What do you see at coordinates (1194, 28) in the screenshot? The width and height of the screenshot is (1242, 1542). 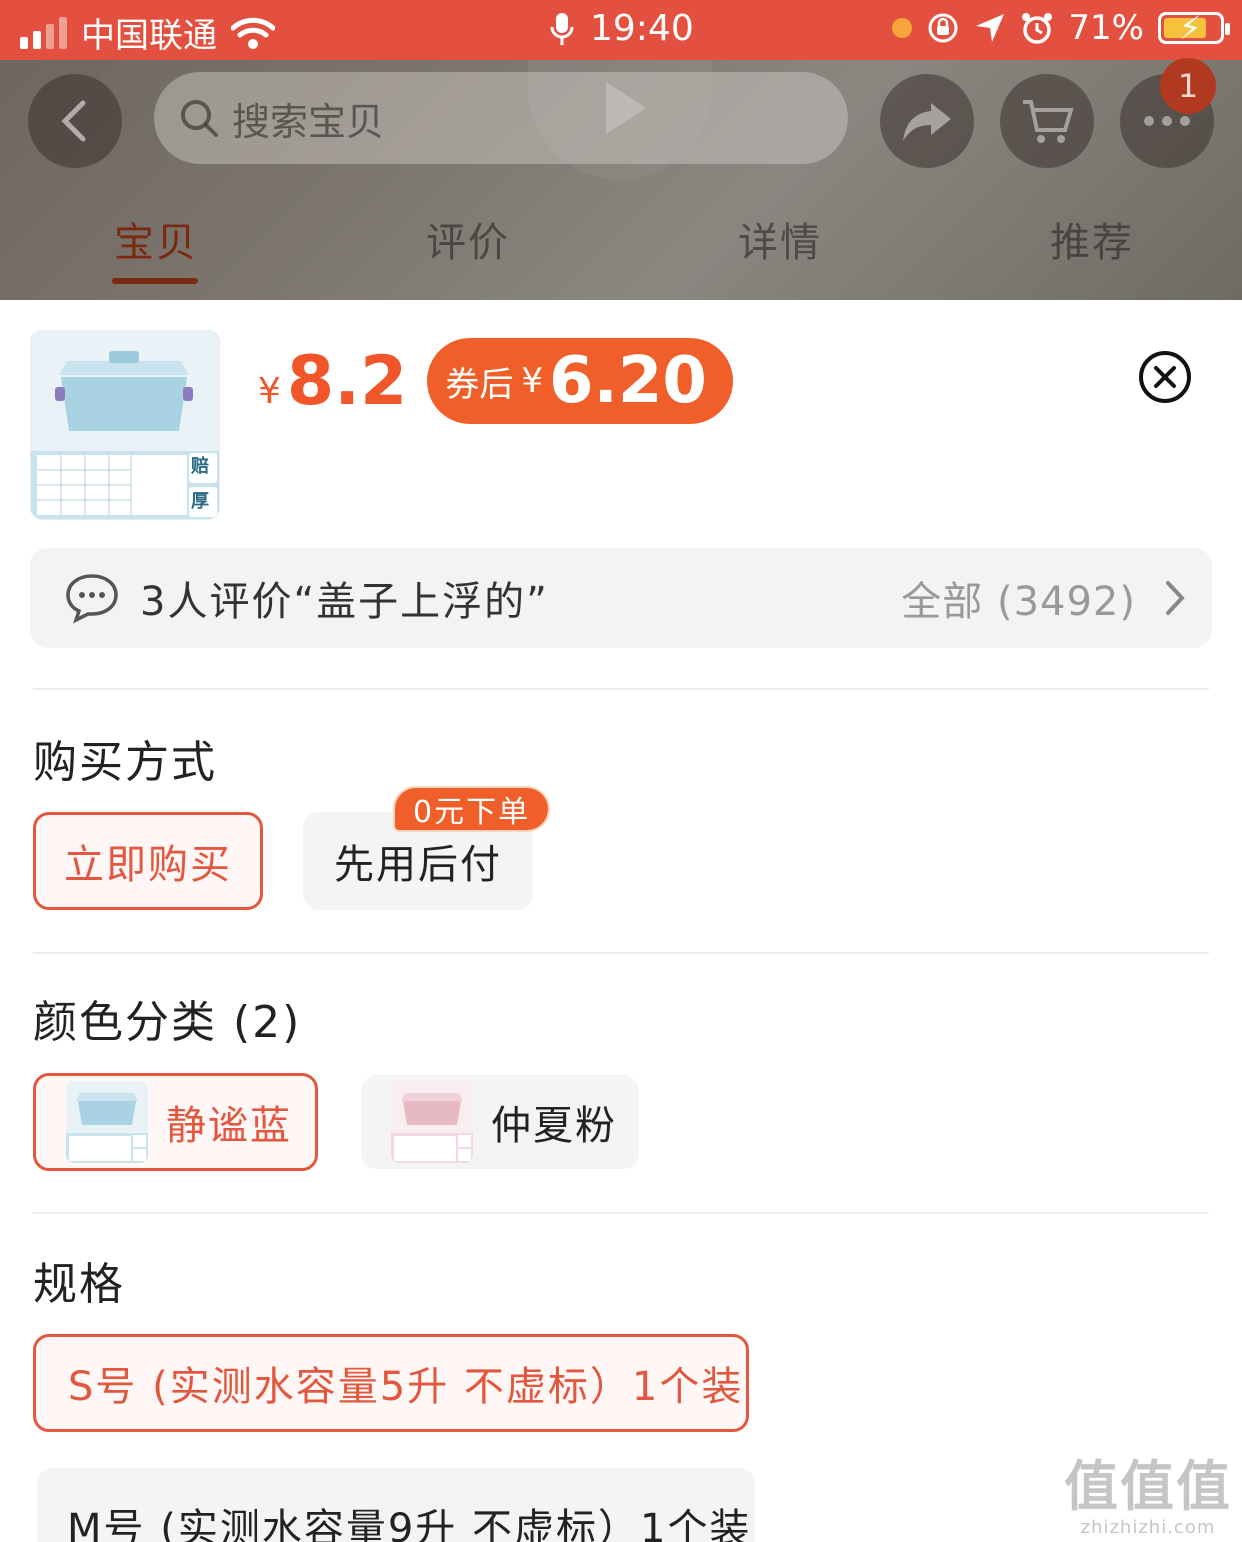 I see `battery-icon: ⚡` at bounding box center [1194, 28].